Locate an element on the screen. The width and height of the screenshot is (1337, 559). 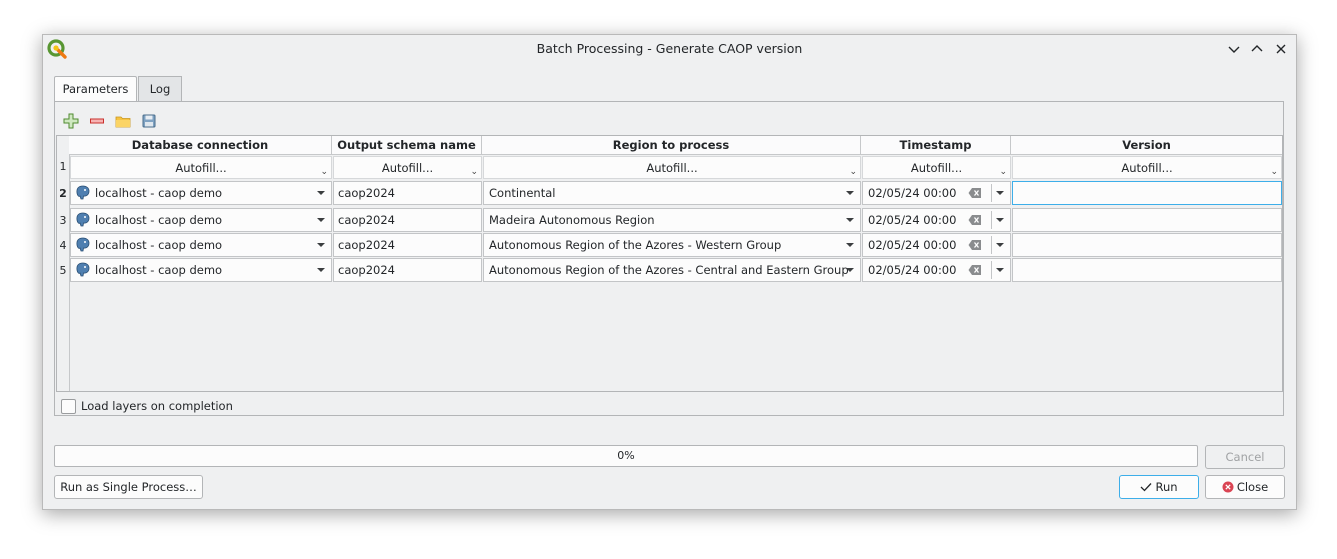
load-layers-checkbox is located at coordinates (68, 406).